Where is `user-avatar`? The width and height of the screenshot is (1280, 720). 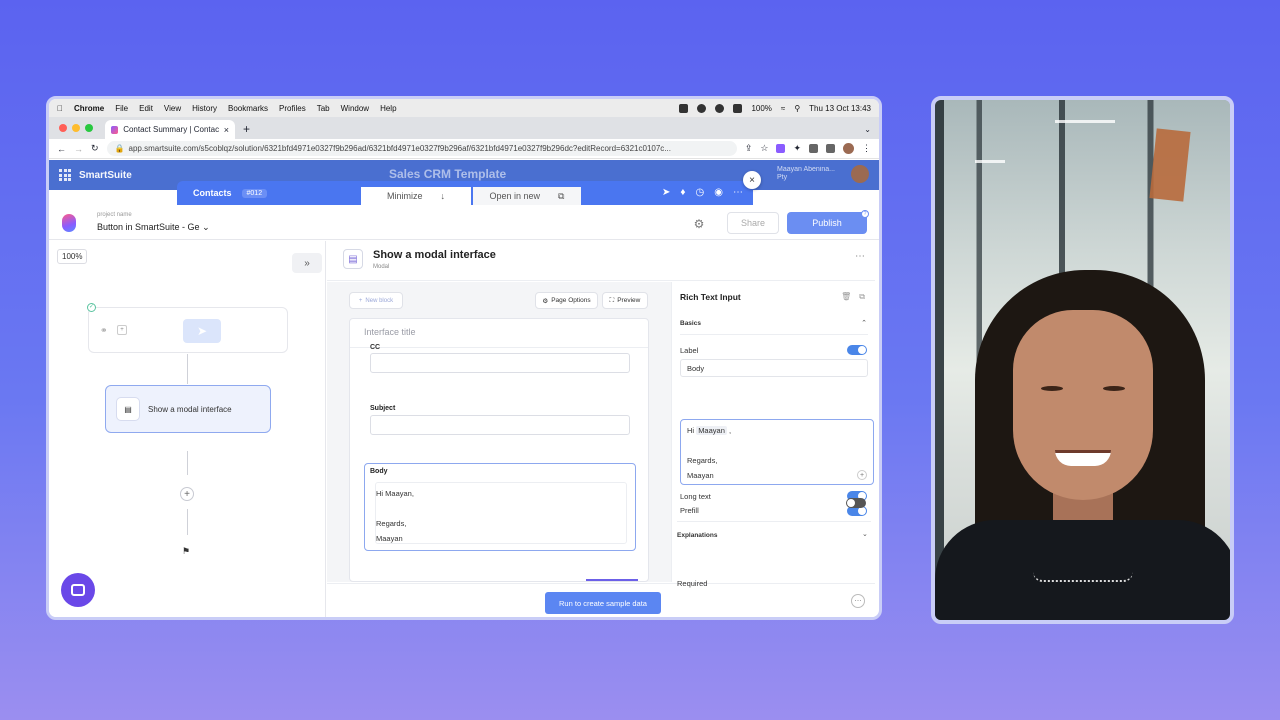 user-avatar is located at coordinates (860, 174).